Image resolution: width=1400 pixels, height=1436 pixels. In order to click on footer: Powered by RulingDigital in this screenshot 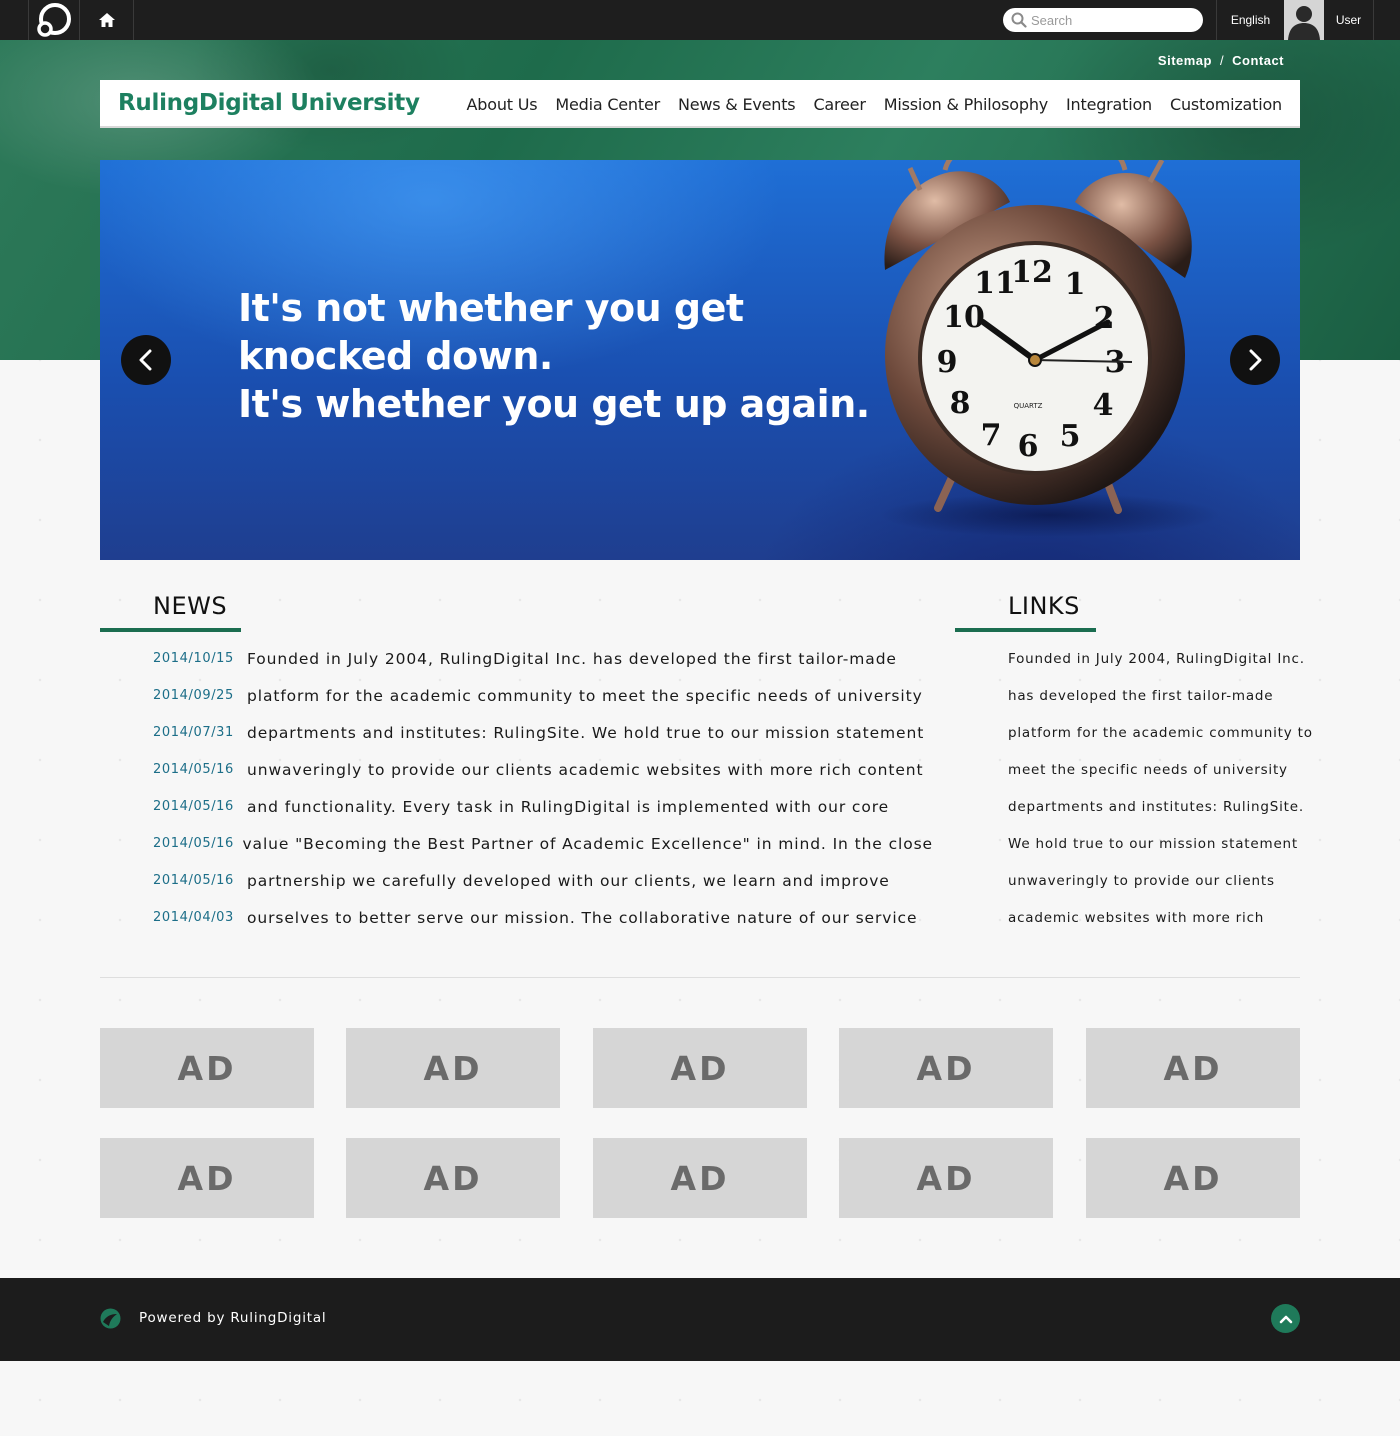, I will do `click(700, 1319)`.